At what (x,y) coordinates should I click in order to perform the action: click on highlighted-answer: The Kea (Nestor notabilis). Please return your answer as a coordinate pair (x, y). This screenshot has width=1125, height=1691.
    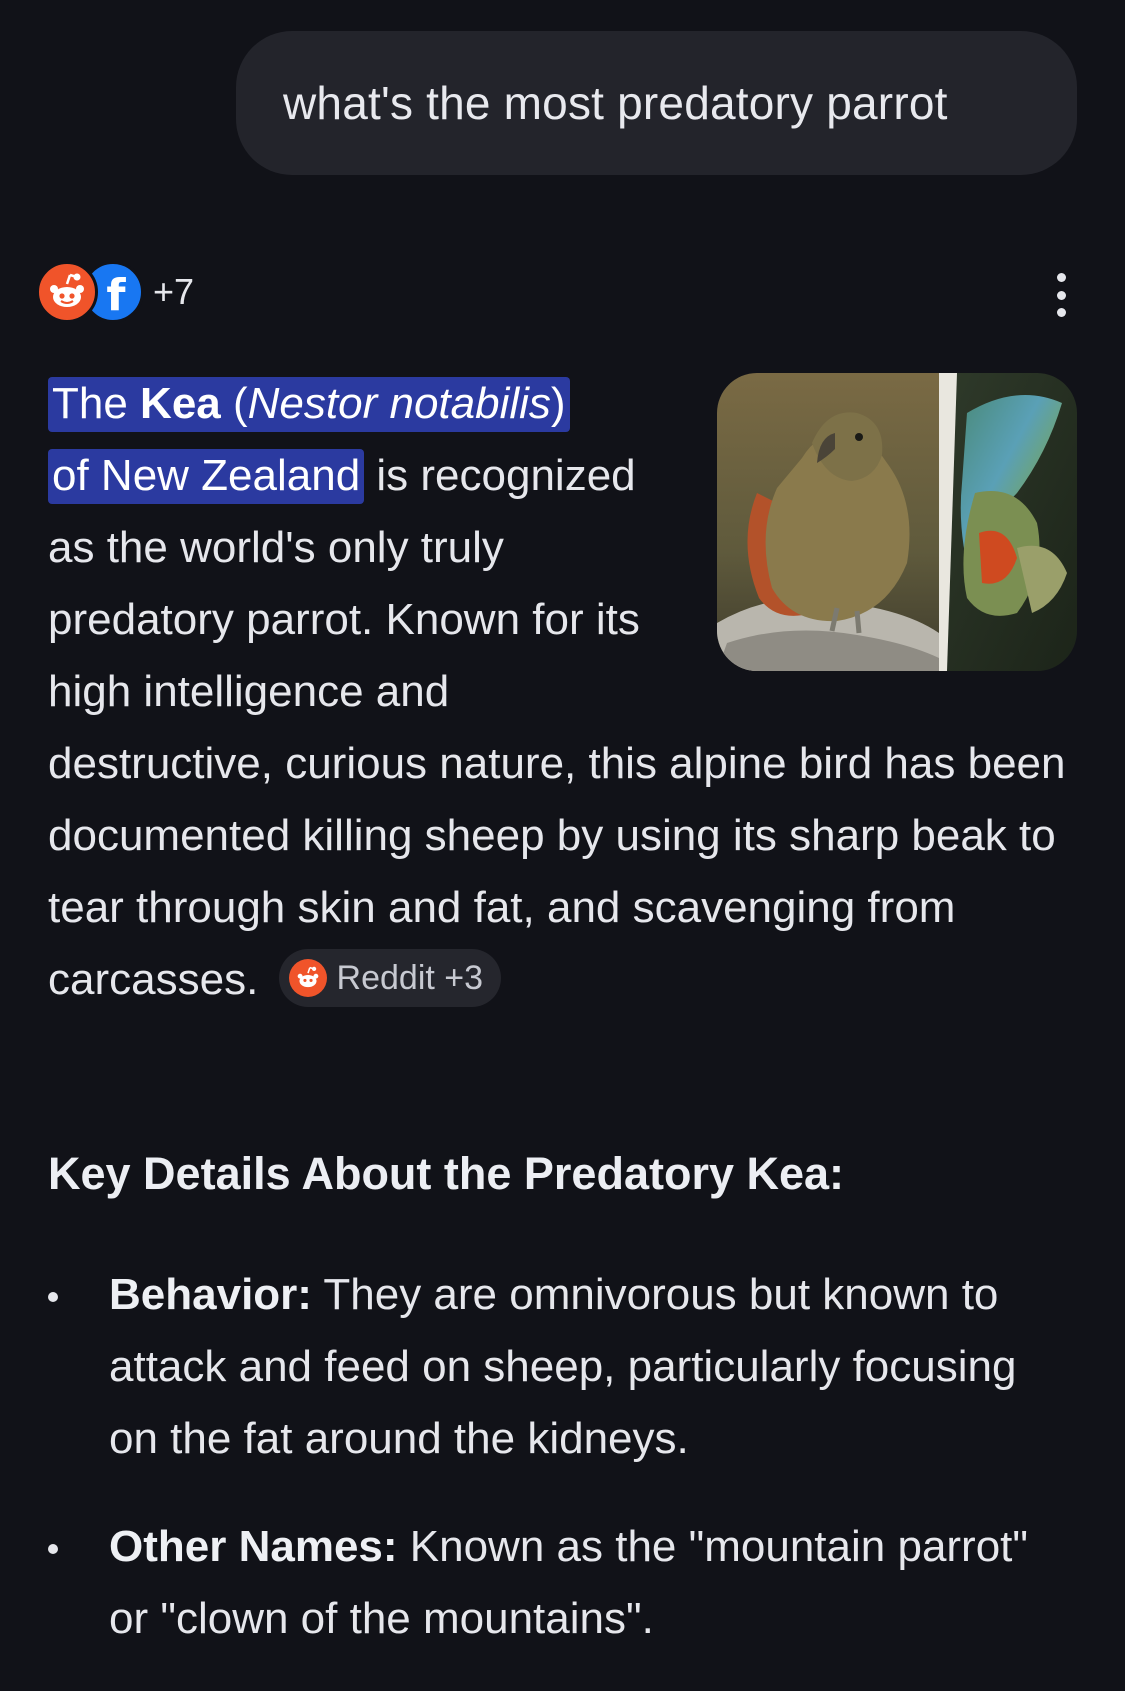
    Looking at the image, I should click on (309, 404).